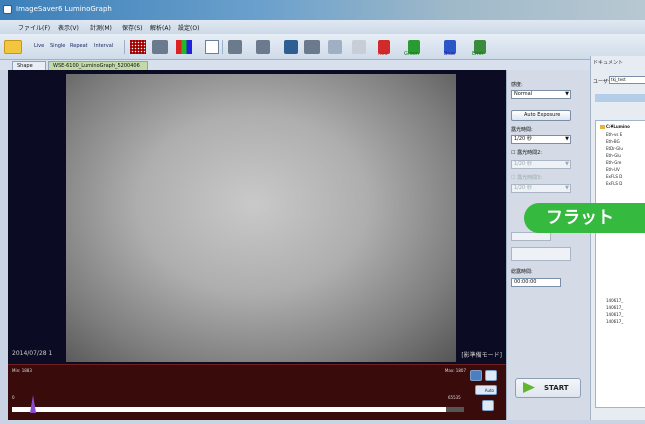 The image size is (645, 424). What do you see at coordinates (359, 47) in the screenshot?
I see `sun-icon` at bounding box center [359, 47].